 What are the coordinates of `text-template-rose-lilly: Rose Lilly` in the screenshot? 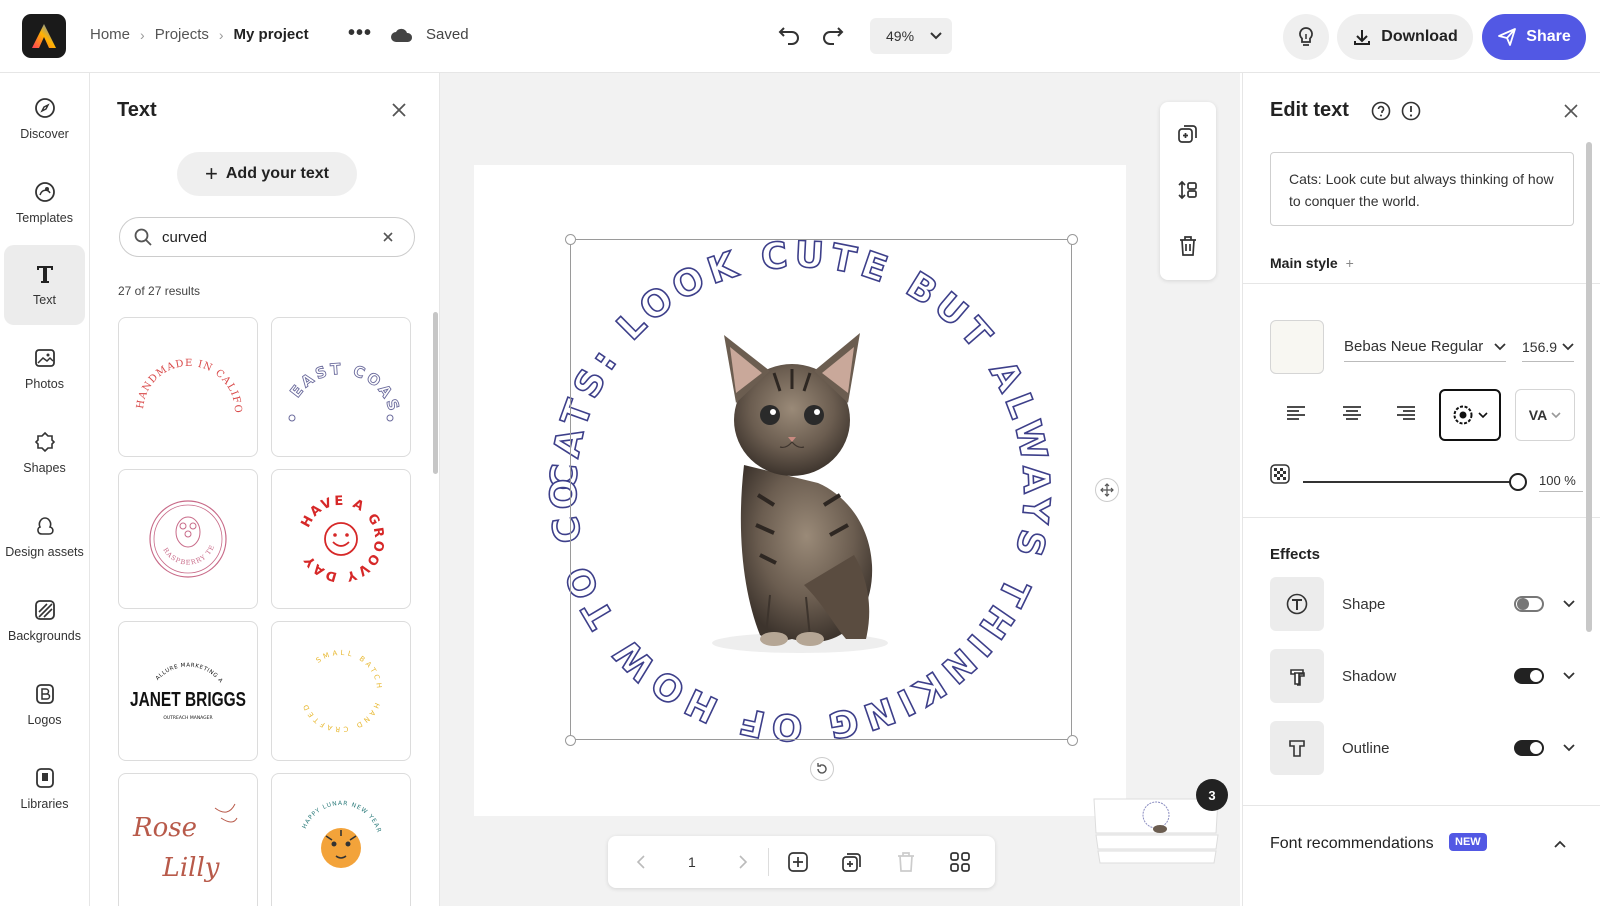 It's located at (188, 839).